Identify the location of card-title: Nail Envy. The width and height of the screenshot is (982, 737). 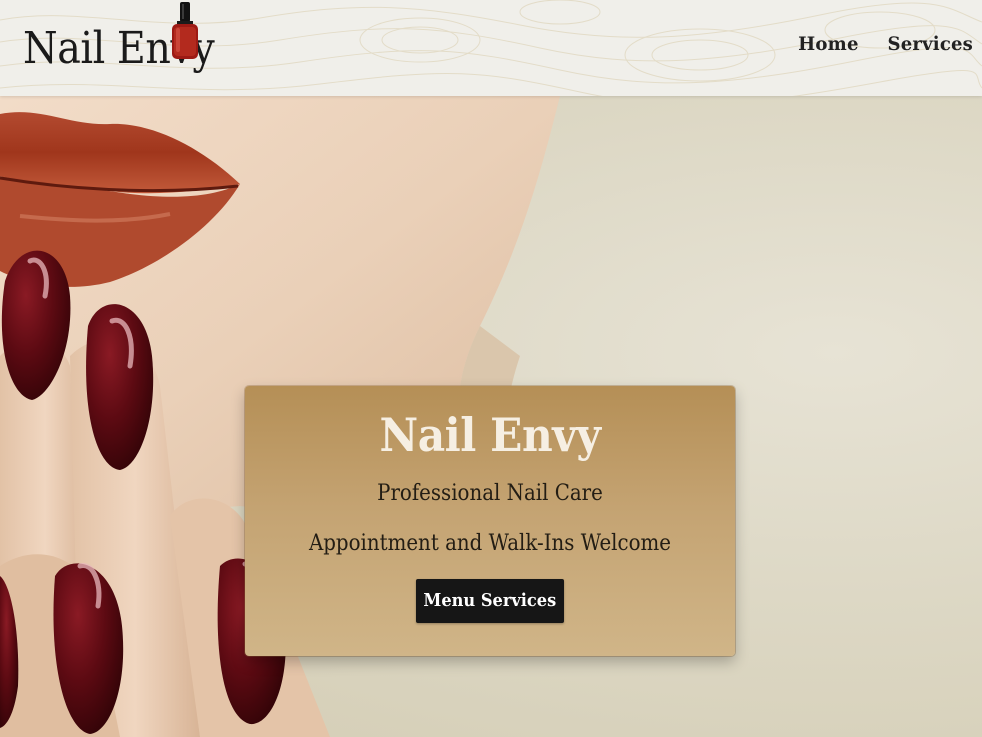
(490, 435).